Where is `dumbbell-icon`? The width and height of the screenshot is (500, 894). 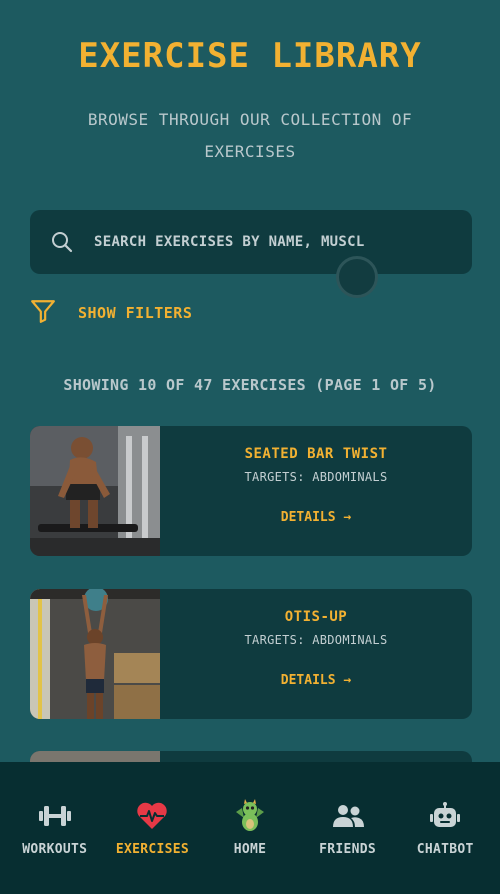 dumbbell-icon is located at coordinates (55, 816).